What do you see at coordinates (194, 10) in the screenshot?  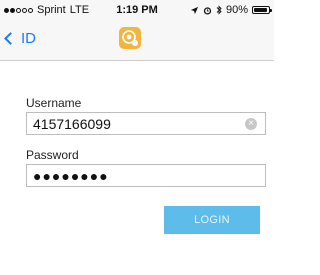 I see `location-arrow-icon` at bounding box center [194, 10].